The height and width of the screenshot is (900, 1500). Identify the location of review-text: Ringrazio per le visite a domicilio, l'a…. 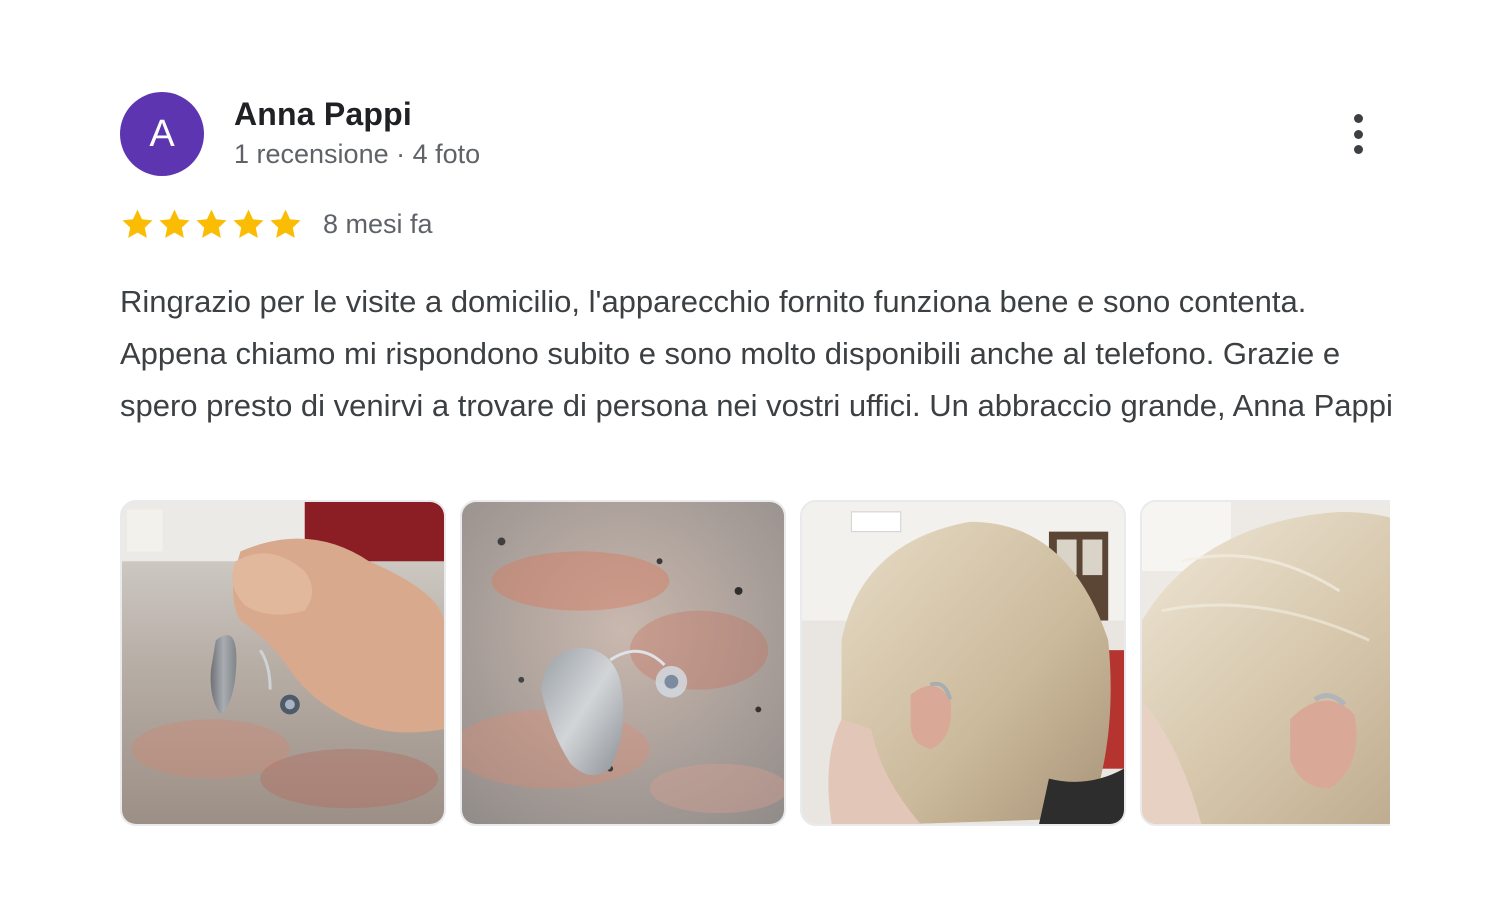
(756, 353).